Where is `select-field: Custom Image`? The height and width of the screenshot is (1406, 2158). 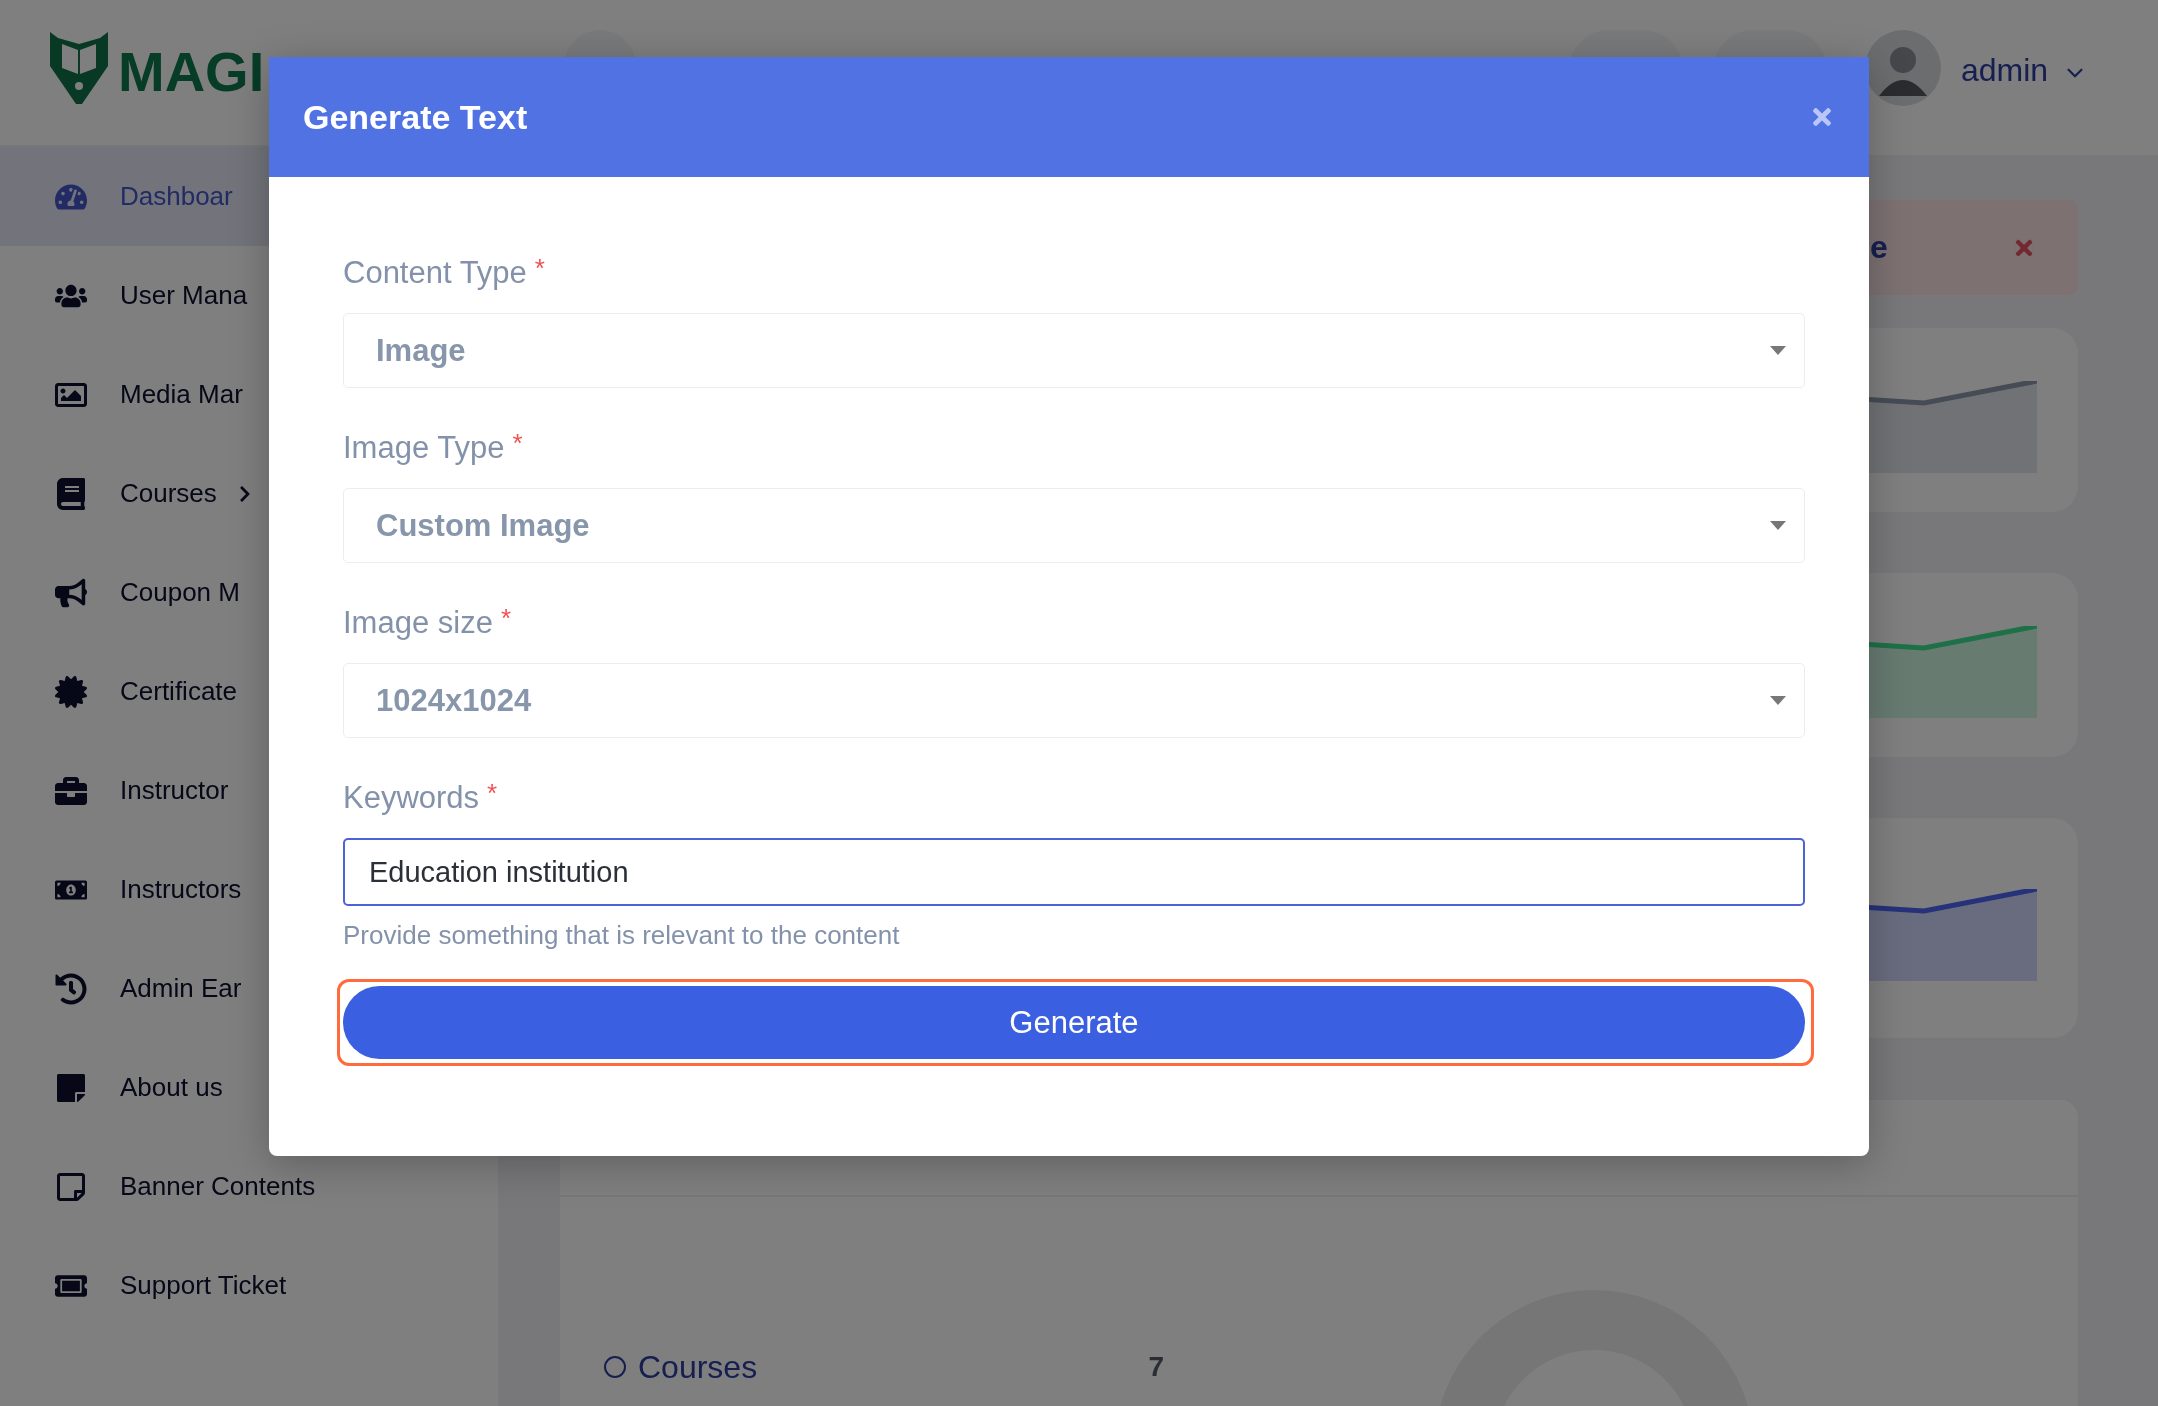 select-field: Custom Image is located at coordinates (1074, 525).